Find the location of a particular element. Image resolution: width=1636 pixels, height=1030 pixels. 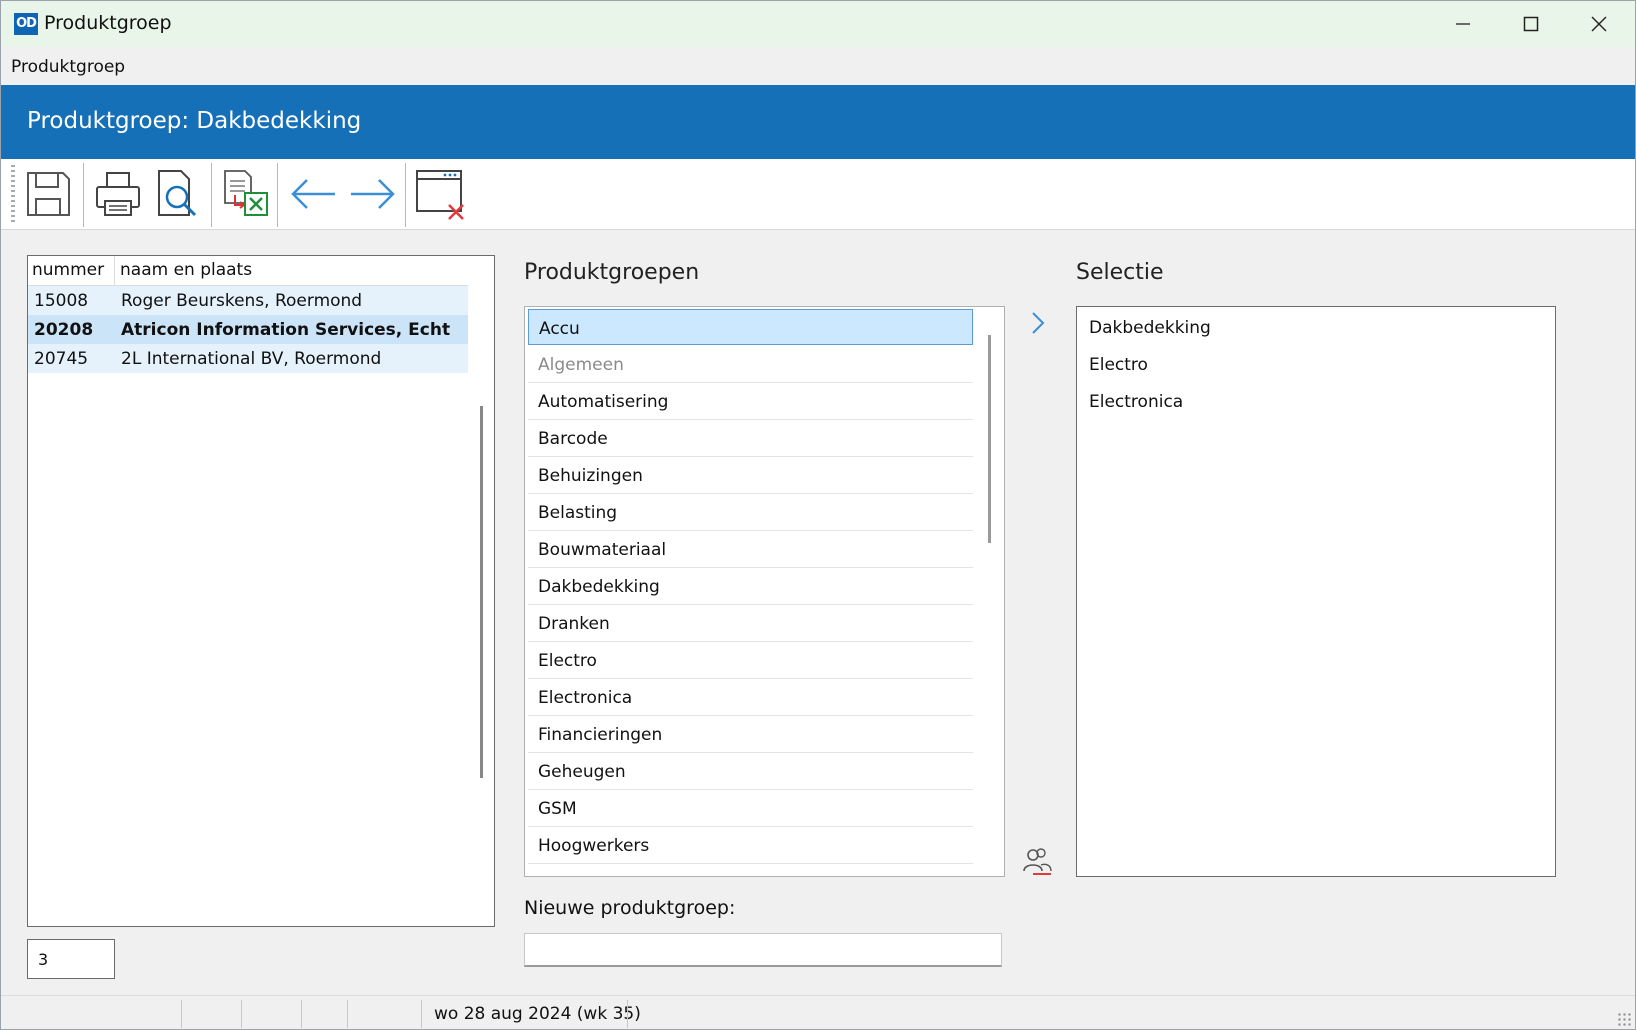

cell-naam: 2L International BV, Roermond is located at coordinates (251, 359).